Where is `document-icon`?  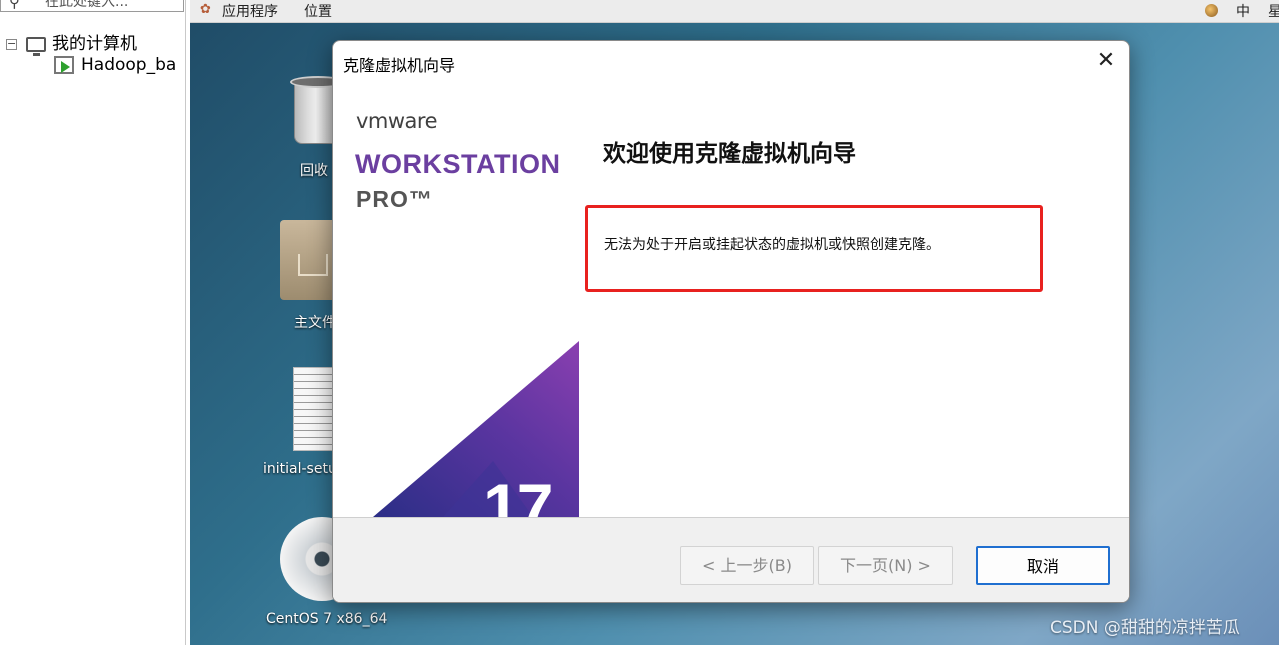 document-icon is located at coordinates (315, 409).